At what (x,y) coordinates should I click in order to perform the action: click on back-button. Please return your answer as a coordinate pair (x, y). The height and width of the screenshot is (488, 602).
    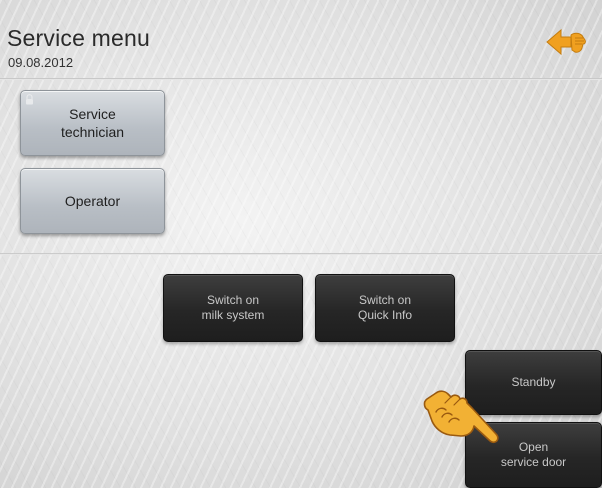
    Looking at the image, I should click on (567, 42).